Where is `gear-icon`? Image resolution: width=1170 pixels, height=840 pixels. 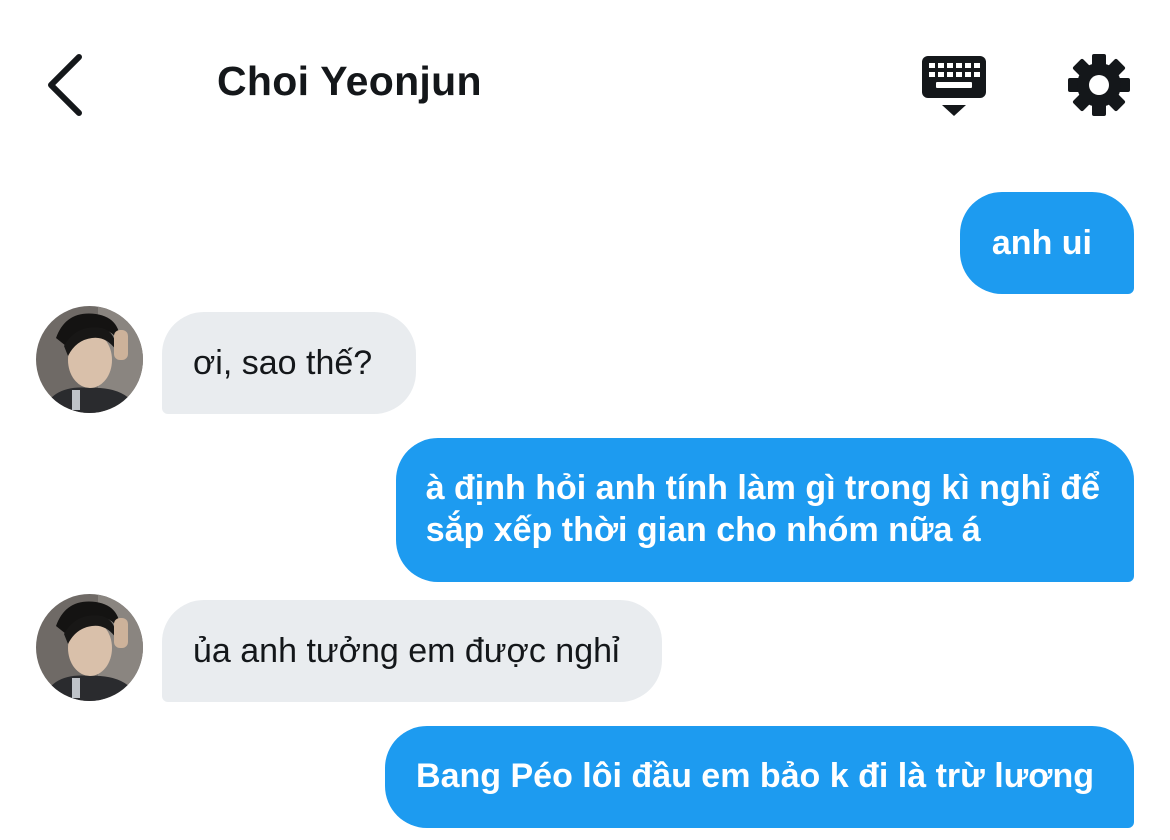 gear-icon is located at coordinates (1099, 85).